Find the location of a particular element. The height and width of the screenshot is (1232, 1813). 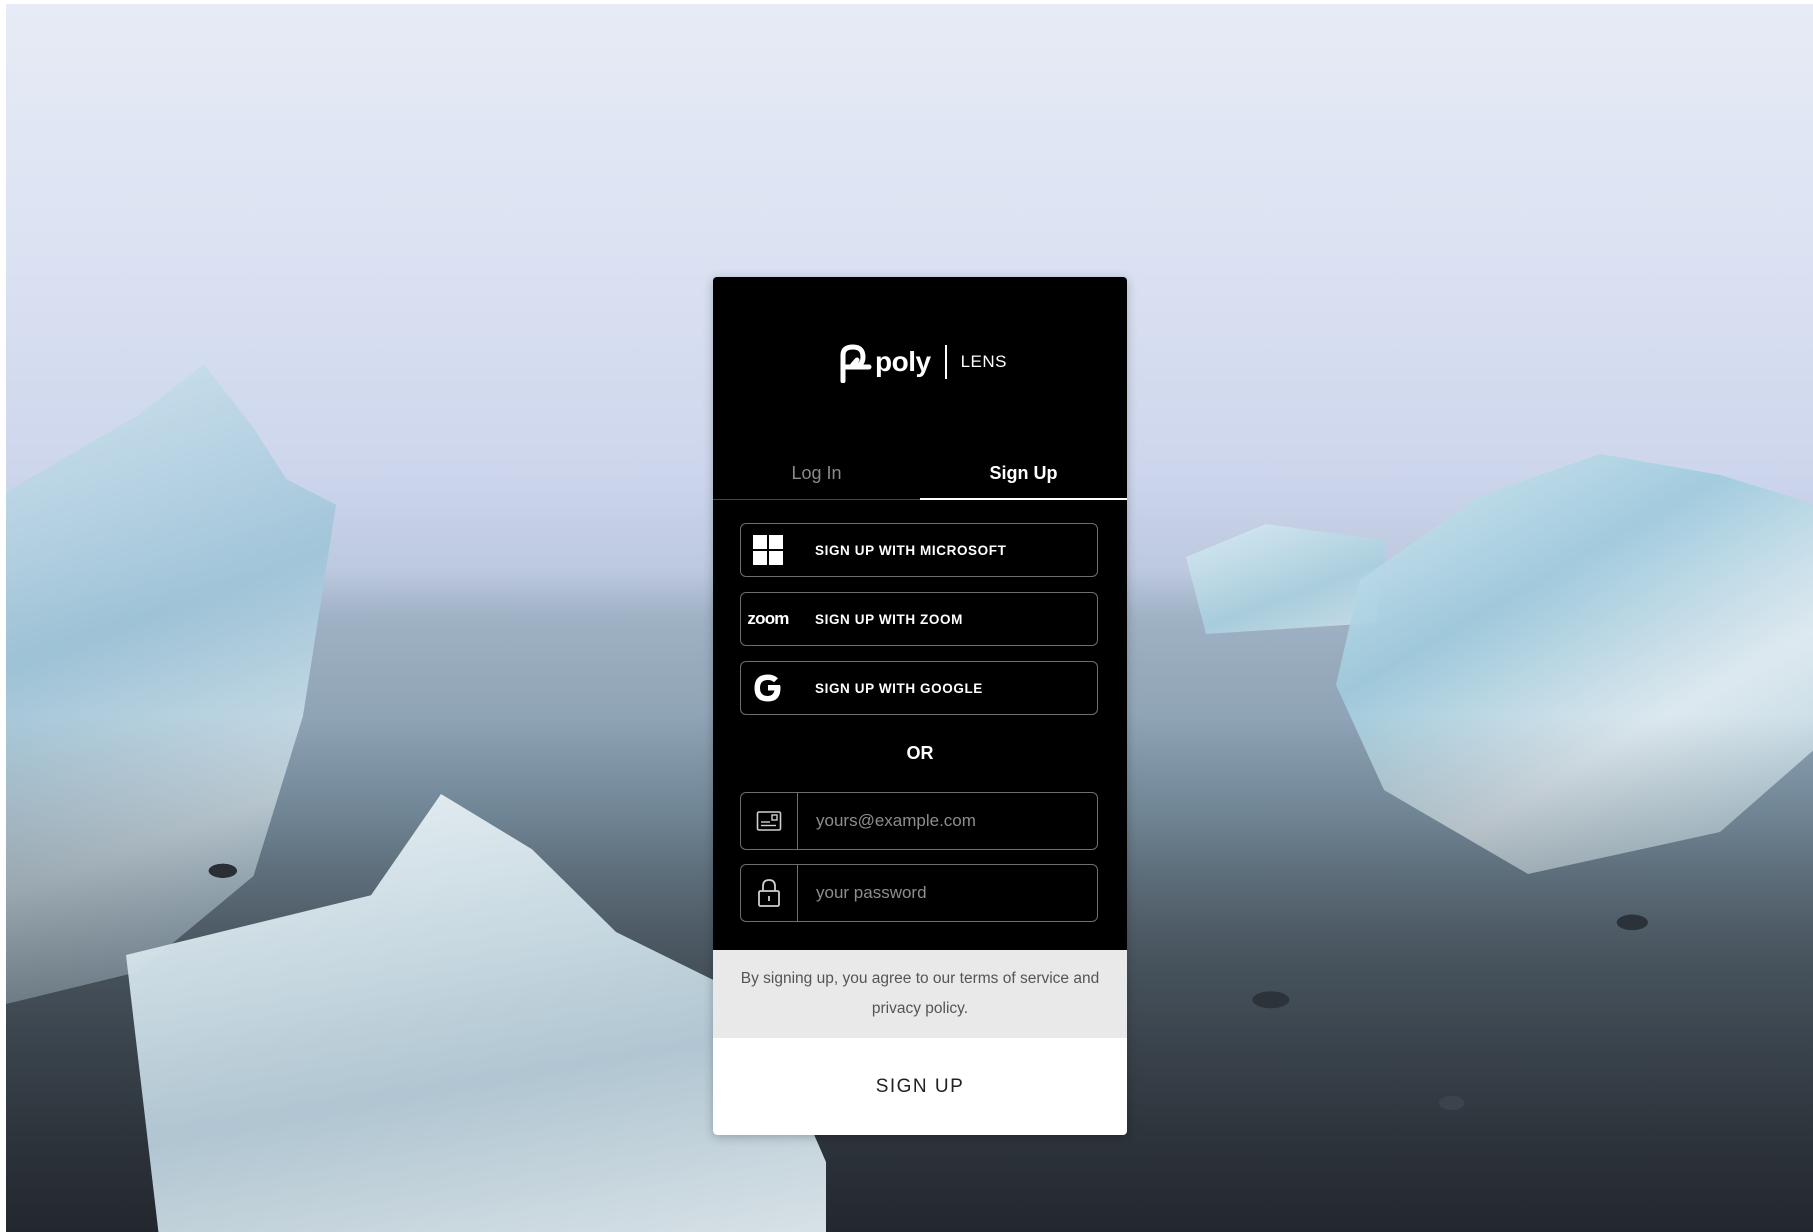

signup-zoom-label: SIGN UP WITH ZOOM is located at coordinates (889, 619).